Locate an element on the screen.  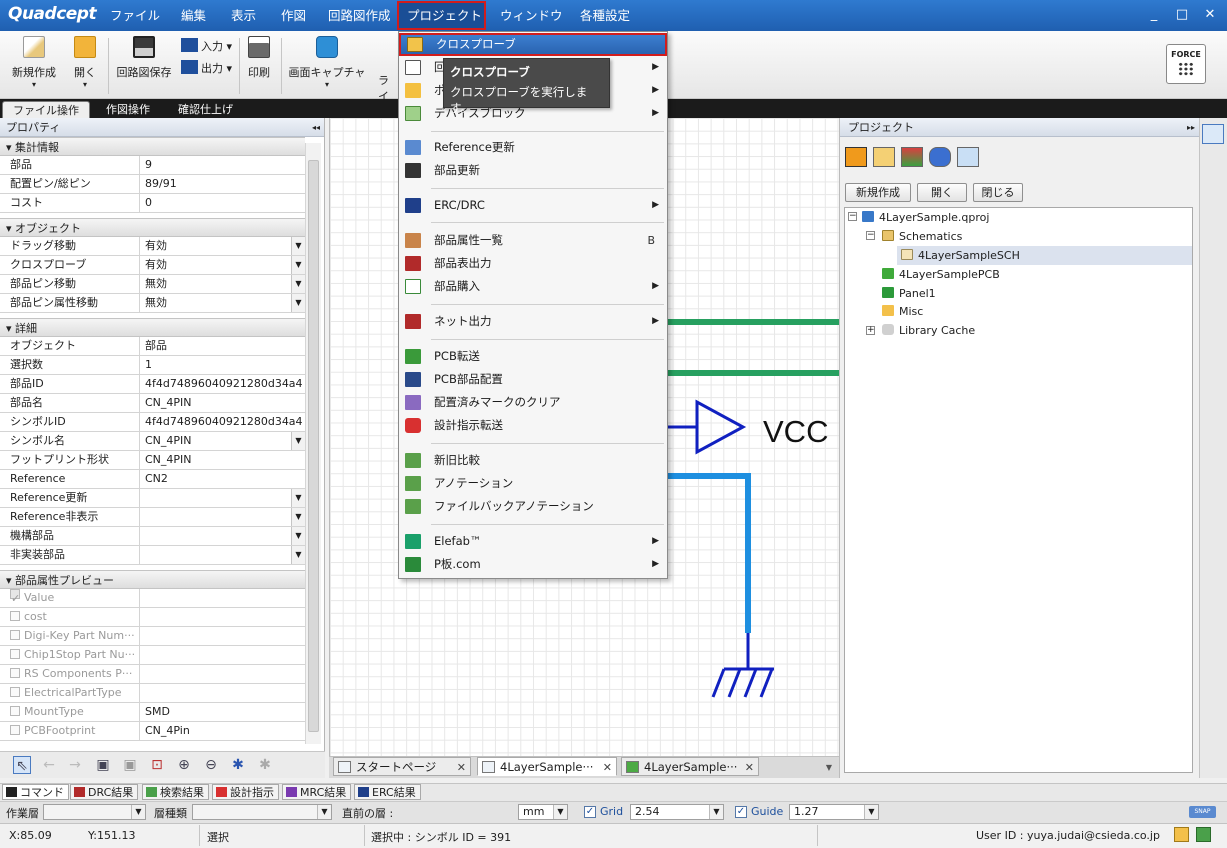
tree-item-panel: Panel1 is located at coordinates (909, 293).